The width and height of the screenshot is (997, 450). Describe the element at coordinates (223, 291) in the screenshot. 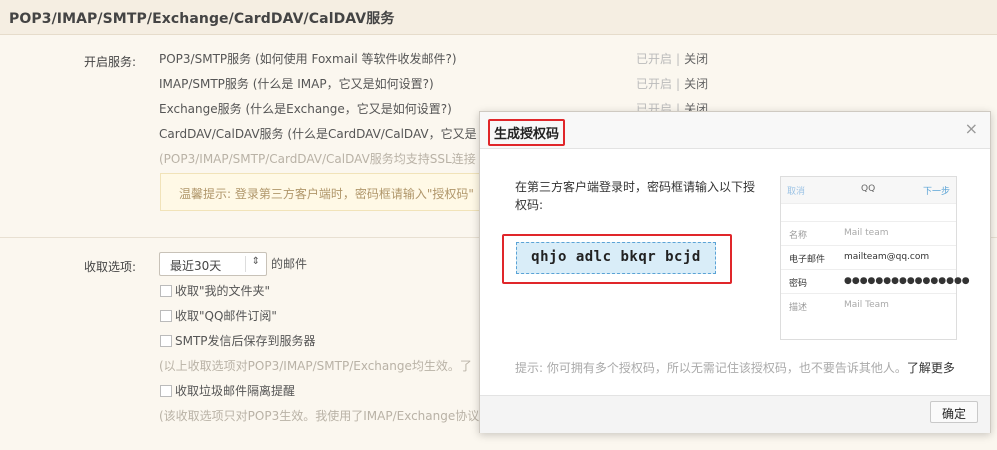

I see `option-my-folders: 收取"我的文件夹"` at that location.